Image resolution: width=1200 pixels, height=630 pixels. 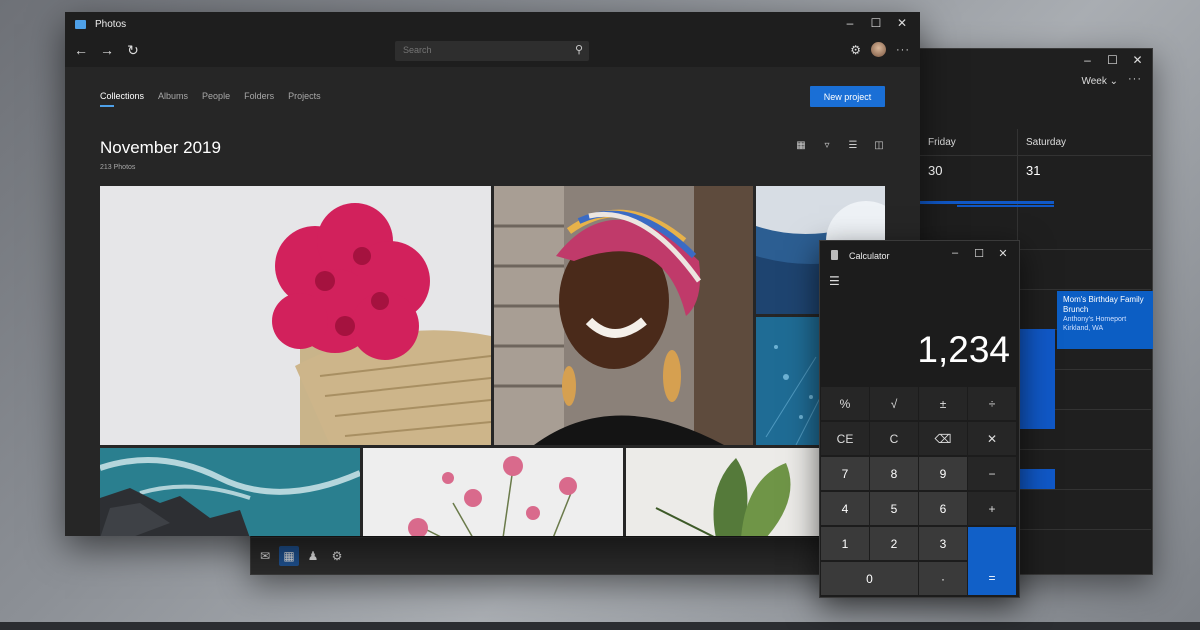 What do you see at coordinates (827, 145) in the screenshot?
I see `filter-icon: ▿` at bounding box center [827, 145].